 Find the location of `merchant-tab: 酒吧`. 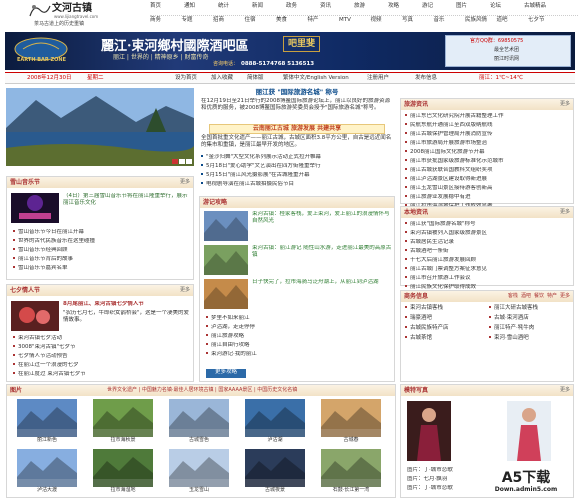

merchant-tab: 酒吧 is located at coordinates (526, 296).